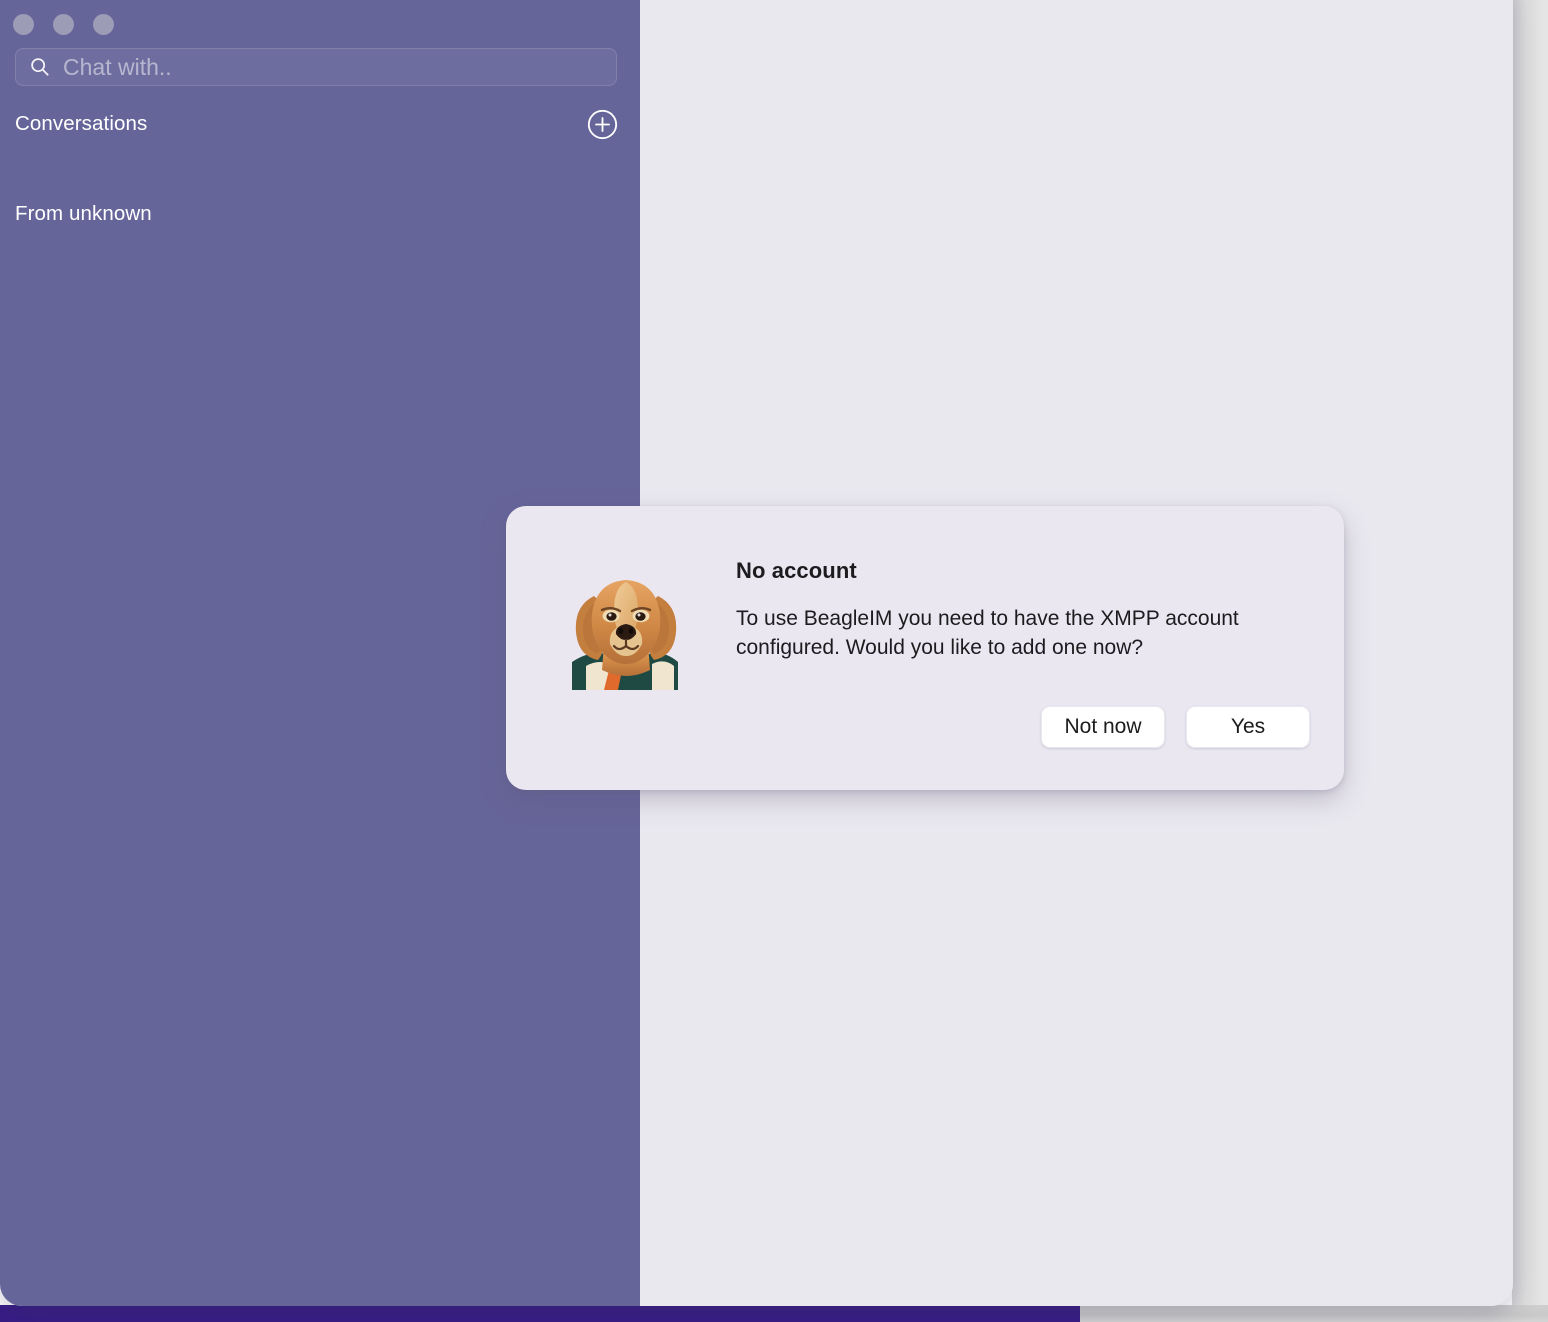 This screenshot has width=1548, height=1322. Describe the element at coordinates (320, 124) in the screenshot. I see `conversations-header: Conversations` at that location.